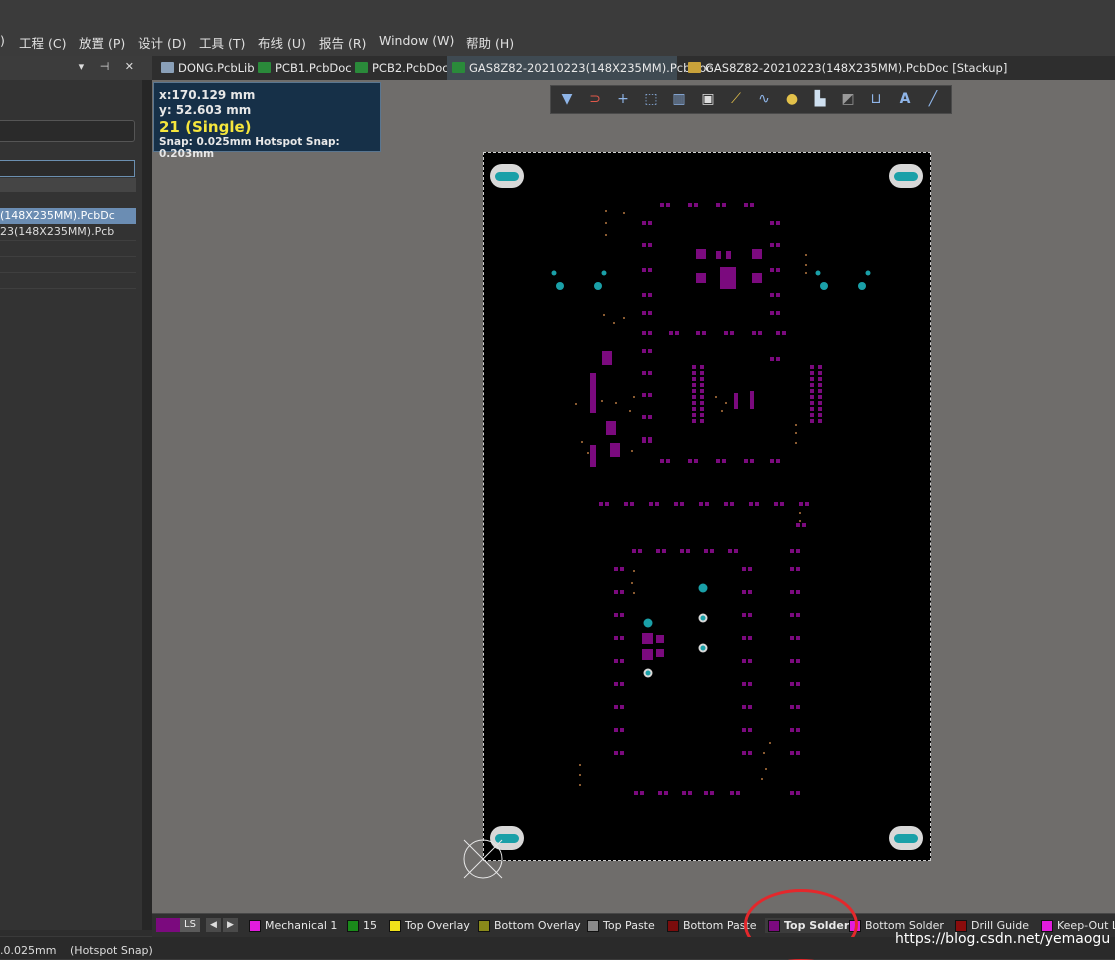  I want to click on stackup-icon, so click(694, 67).